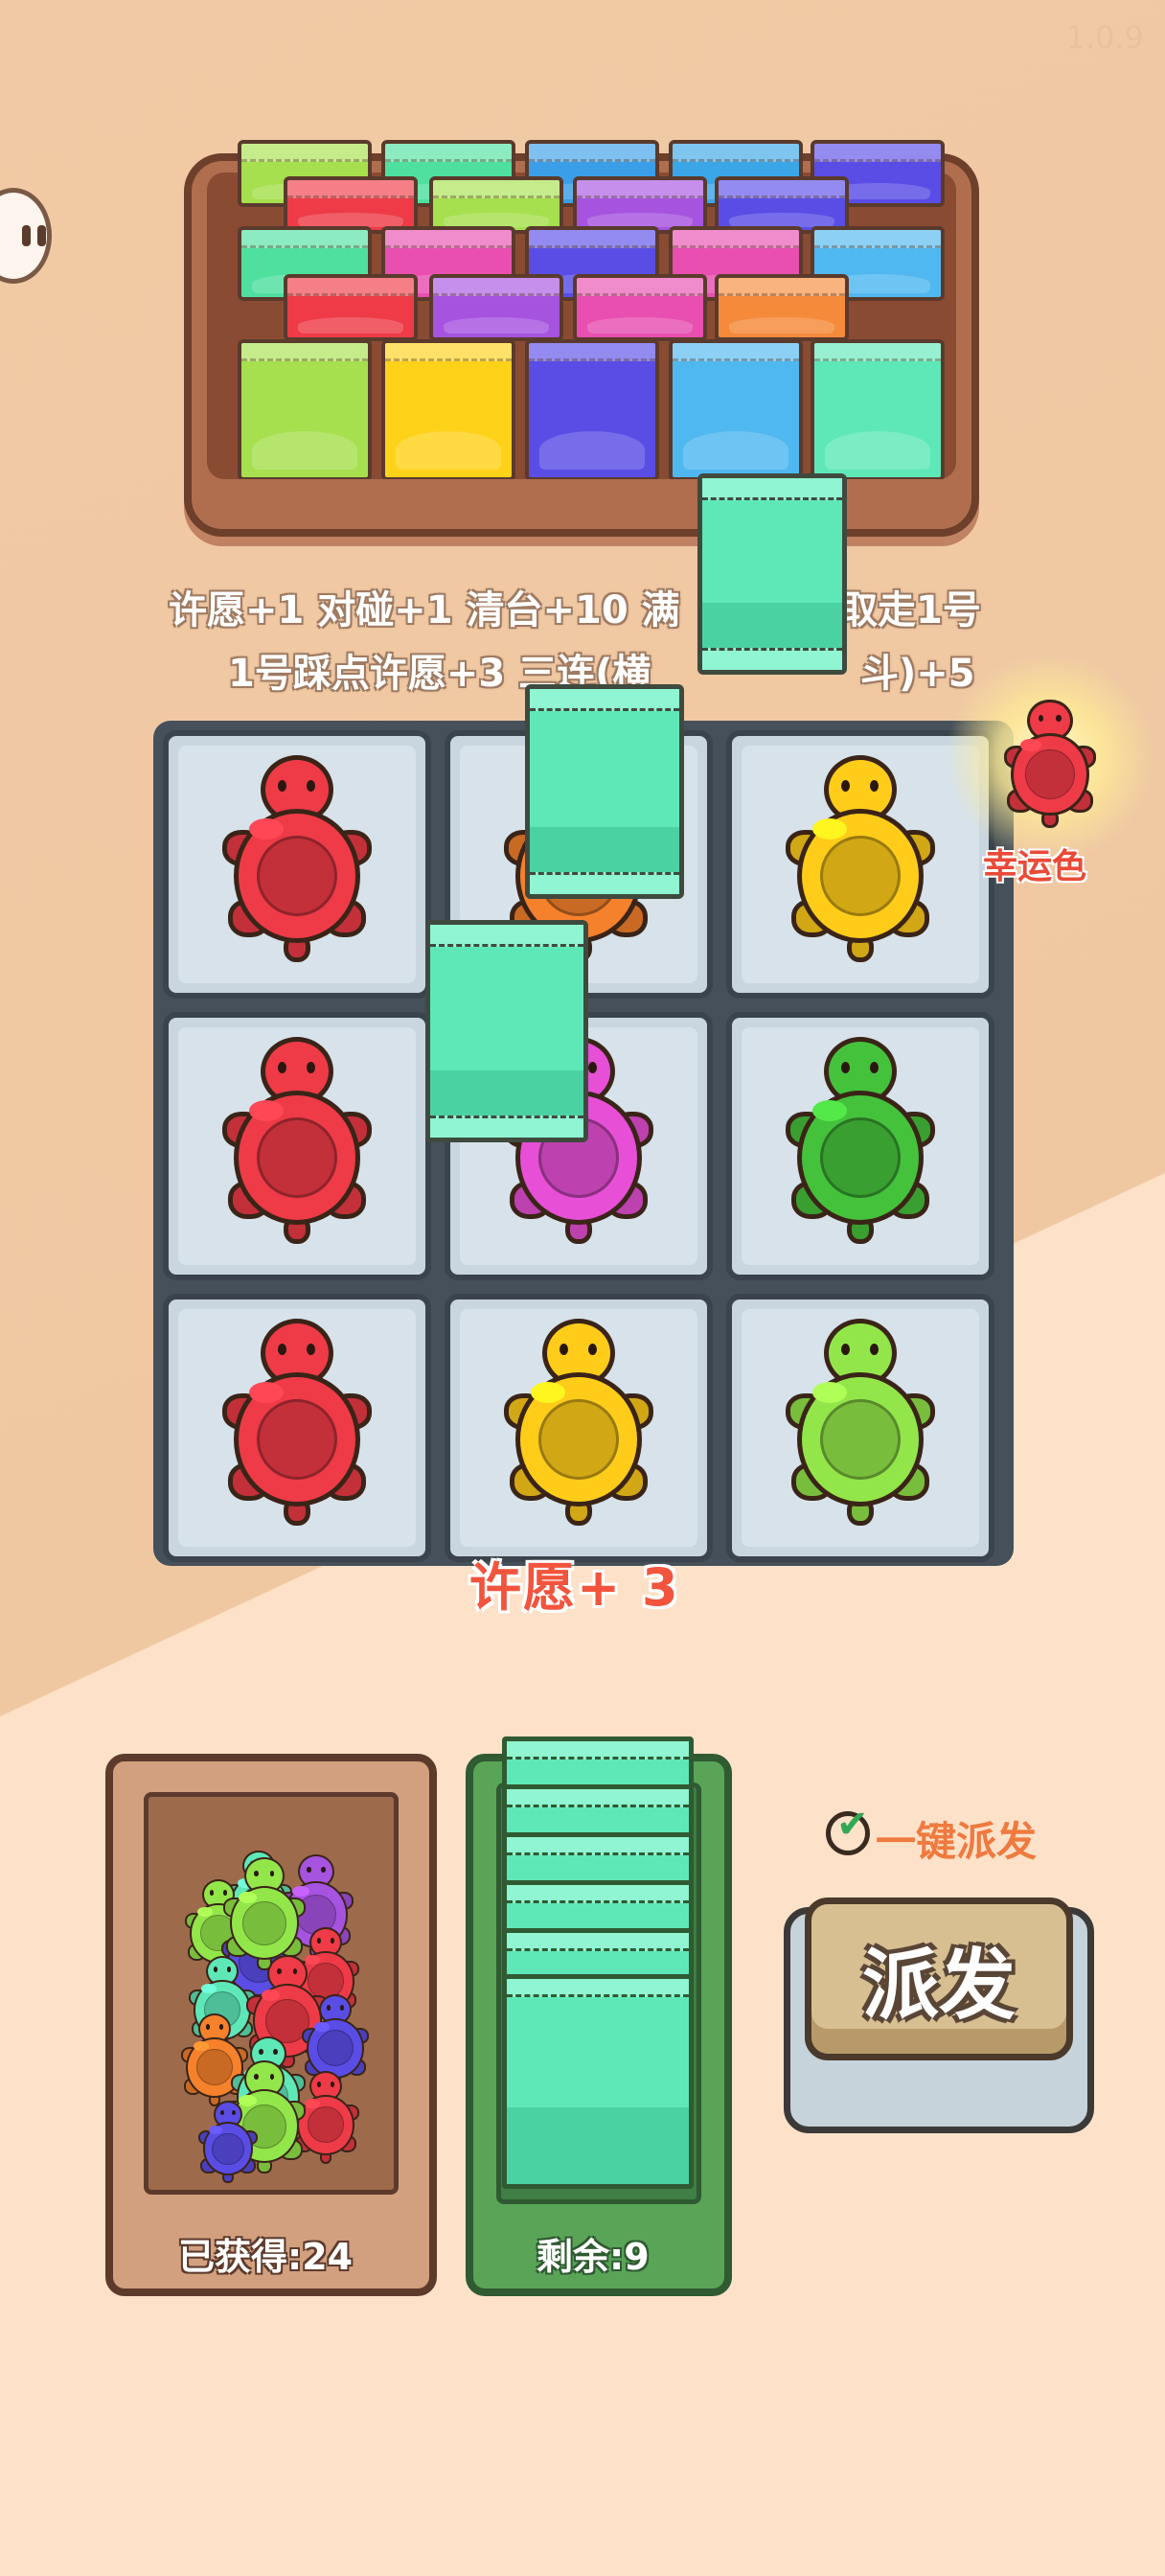 This screenshot has width=1165, height=2576. I want to click on auto-dispatch-label: 一键派发, so click(956, 1838).